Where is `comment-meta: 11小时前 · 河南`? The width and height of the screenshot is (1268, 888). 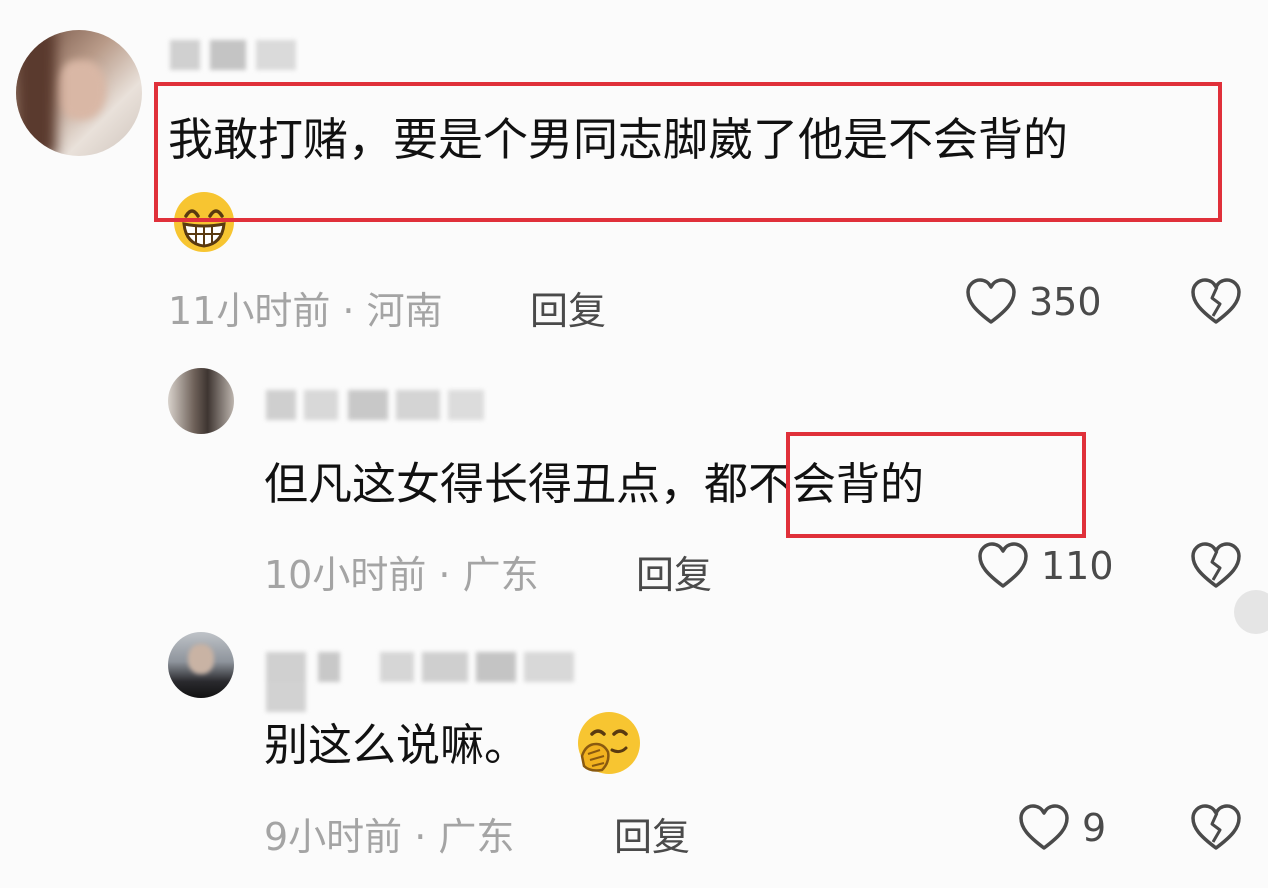
comment-meta: 11小时前 · 河南 is located at coordinates (305, 311).